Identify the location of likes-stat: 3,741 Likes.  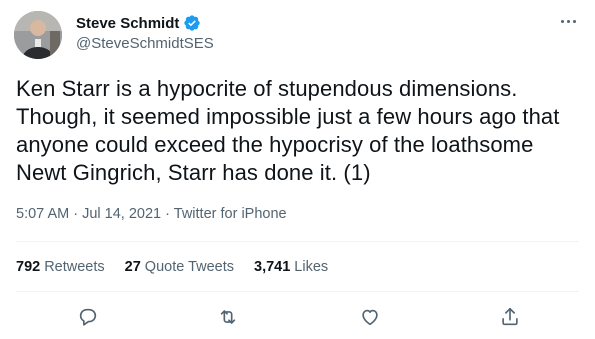
(291, 267).